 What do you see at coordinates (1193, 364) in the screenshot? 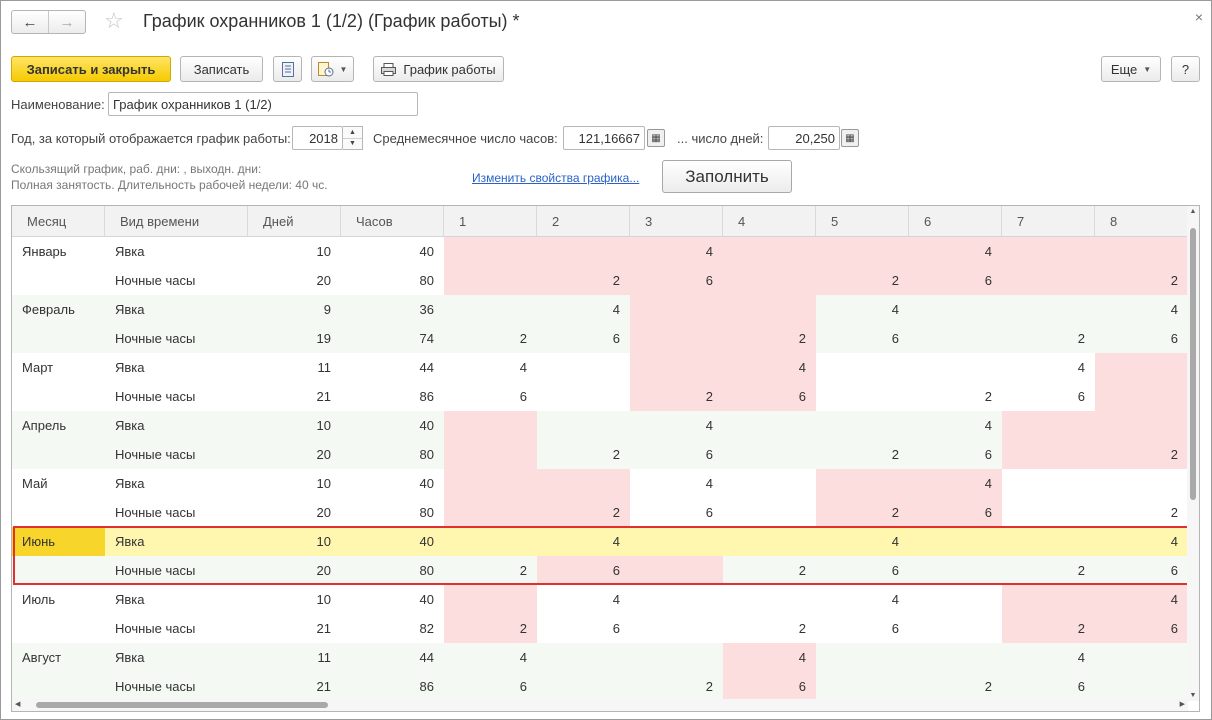
I see `vertical-scroll-thumb` at bounding box center [1193, 364].